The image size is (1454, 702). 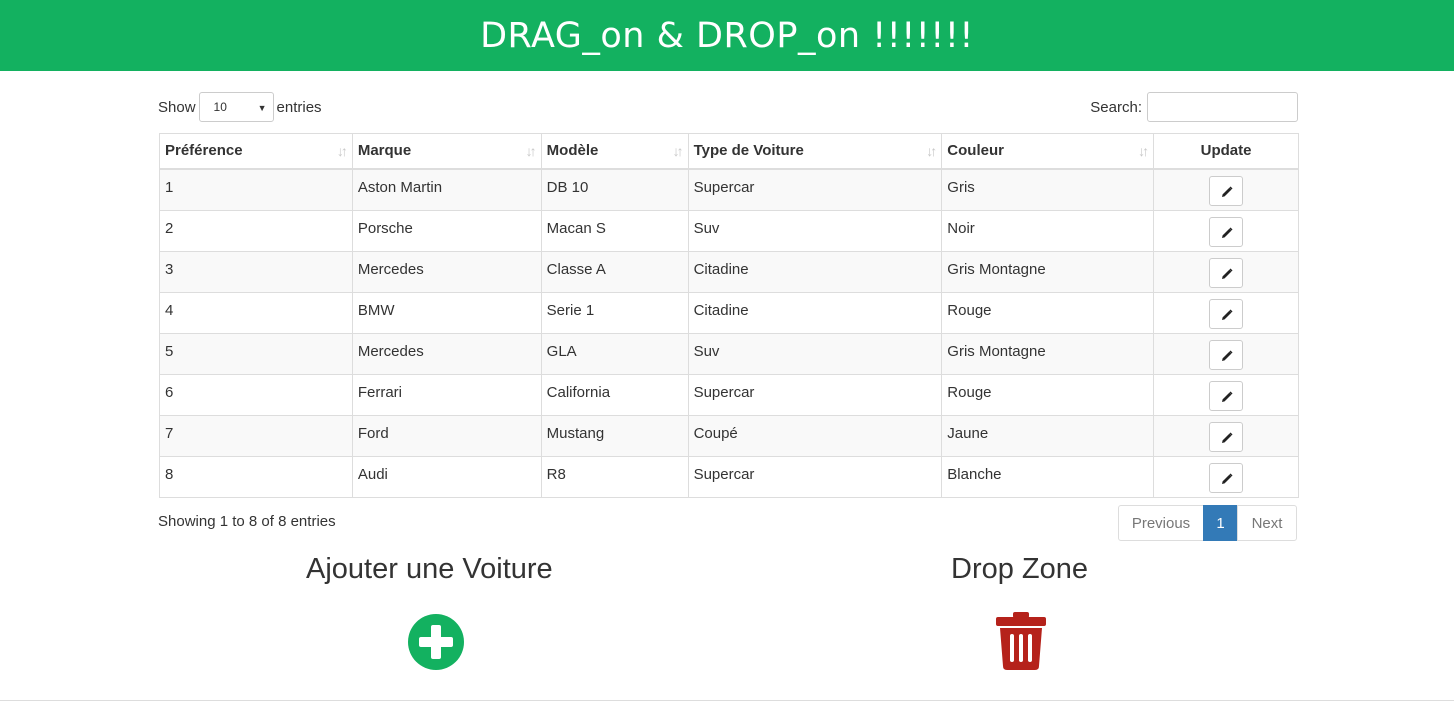 What do you see at coordinates (256, 271) in the screenshot?
I see `table-cell: 3` at bounding box center [256, 271].